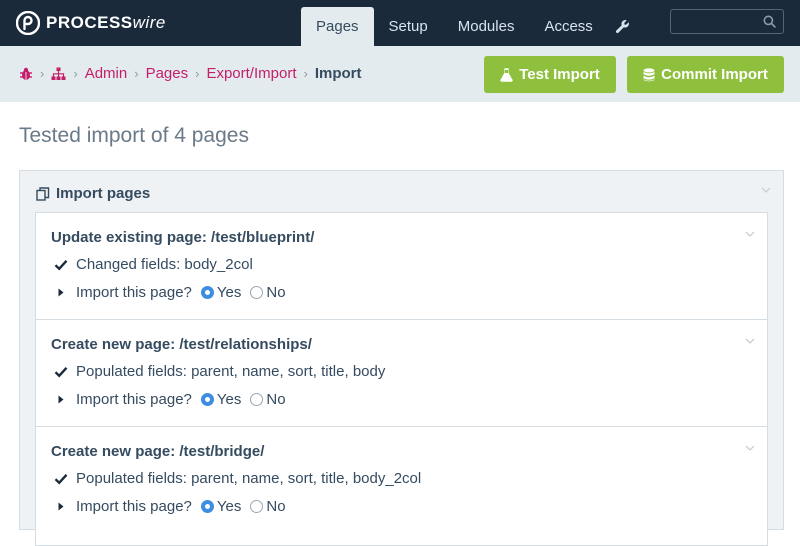  What do you see at coordinates (106, 22) in the screenshot?
I see `logo-wordmark: PROCESSwire` at bounding box center [106, 22].